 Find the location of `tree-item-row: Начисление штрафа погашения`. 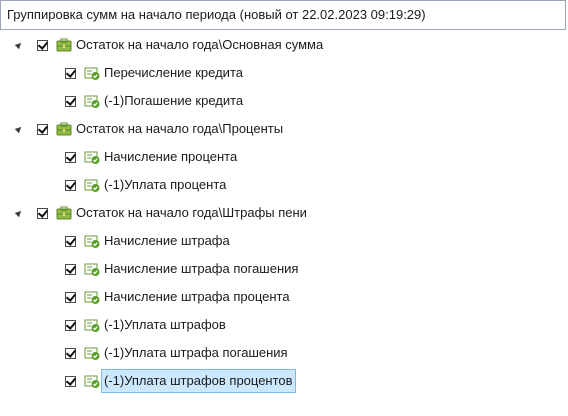

tree-item-row: Начисление штрафа погашения is located at coordinates (284, 269).